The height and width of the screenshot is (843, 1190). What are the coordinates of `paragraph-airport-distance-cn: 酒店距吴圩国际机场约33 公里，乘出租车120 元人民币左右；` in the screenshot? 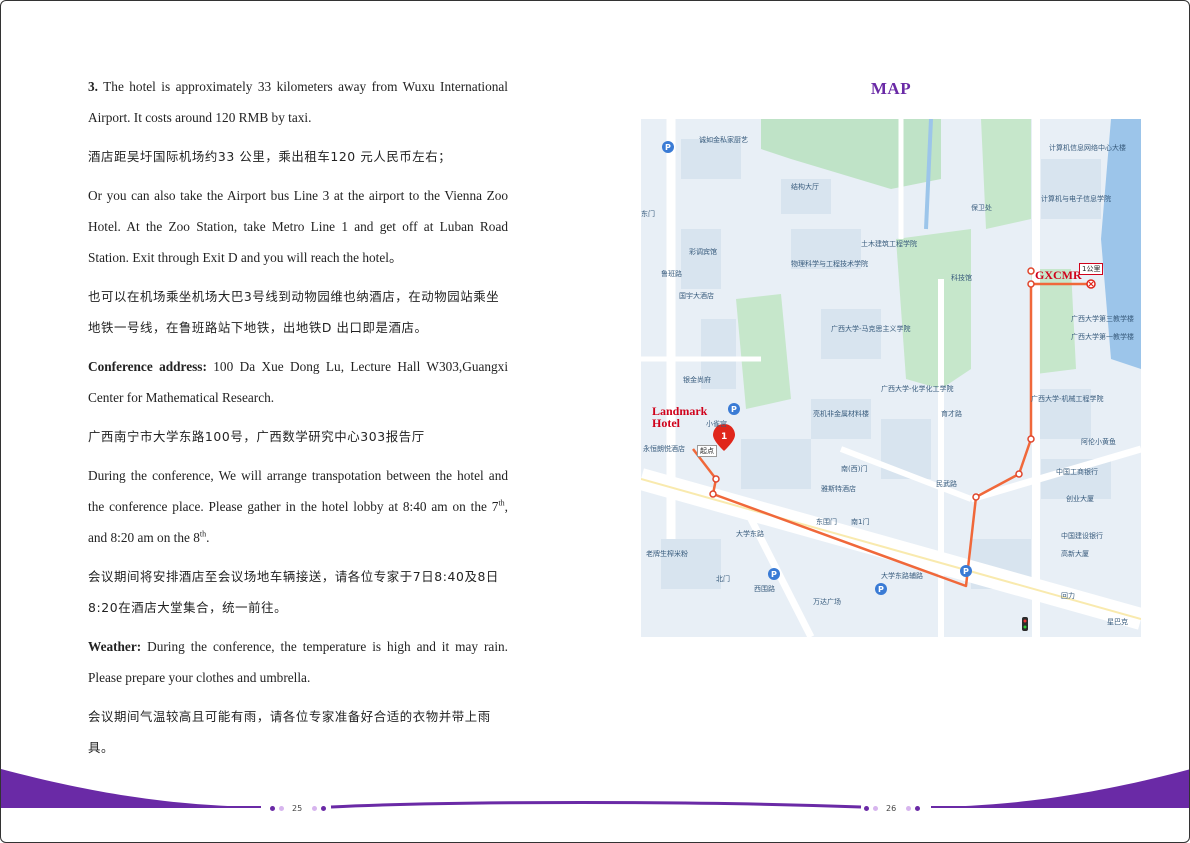 It's located at (270, 156).